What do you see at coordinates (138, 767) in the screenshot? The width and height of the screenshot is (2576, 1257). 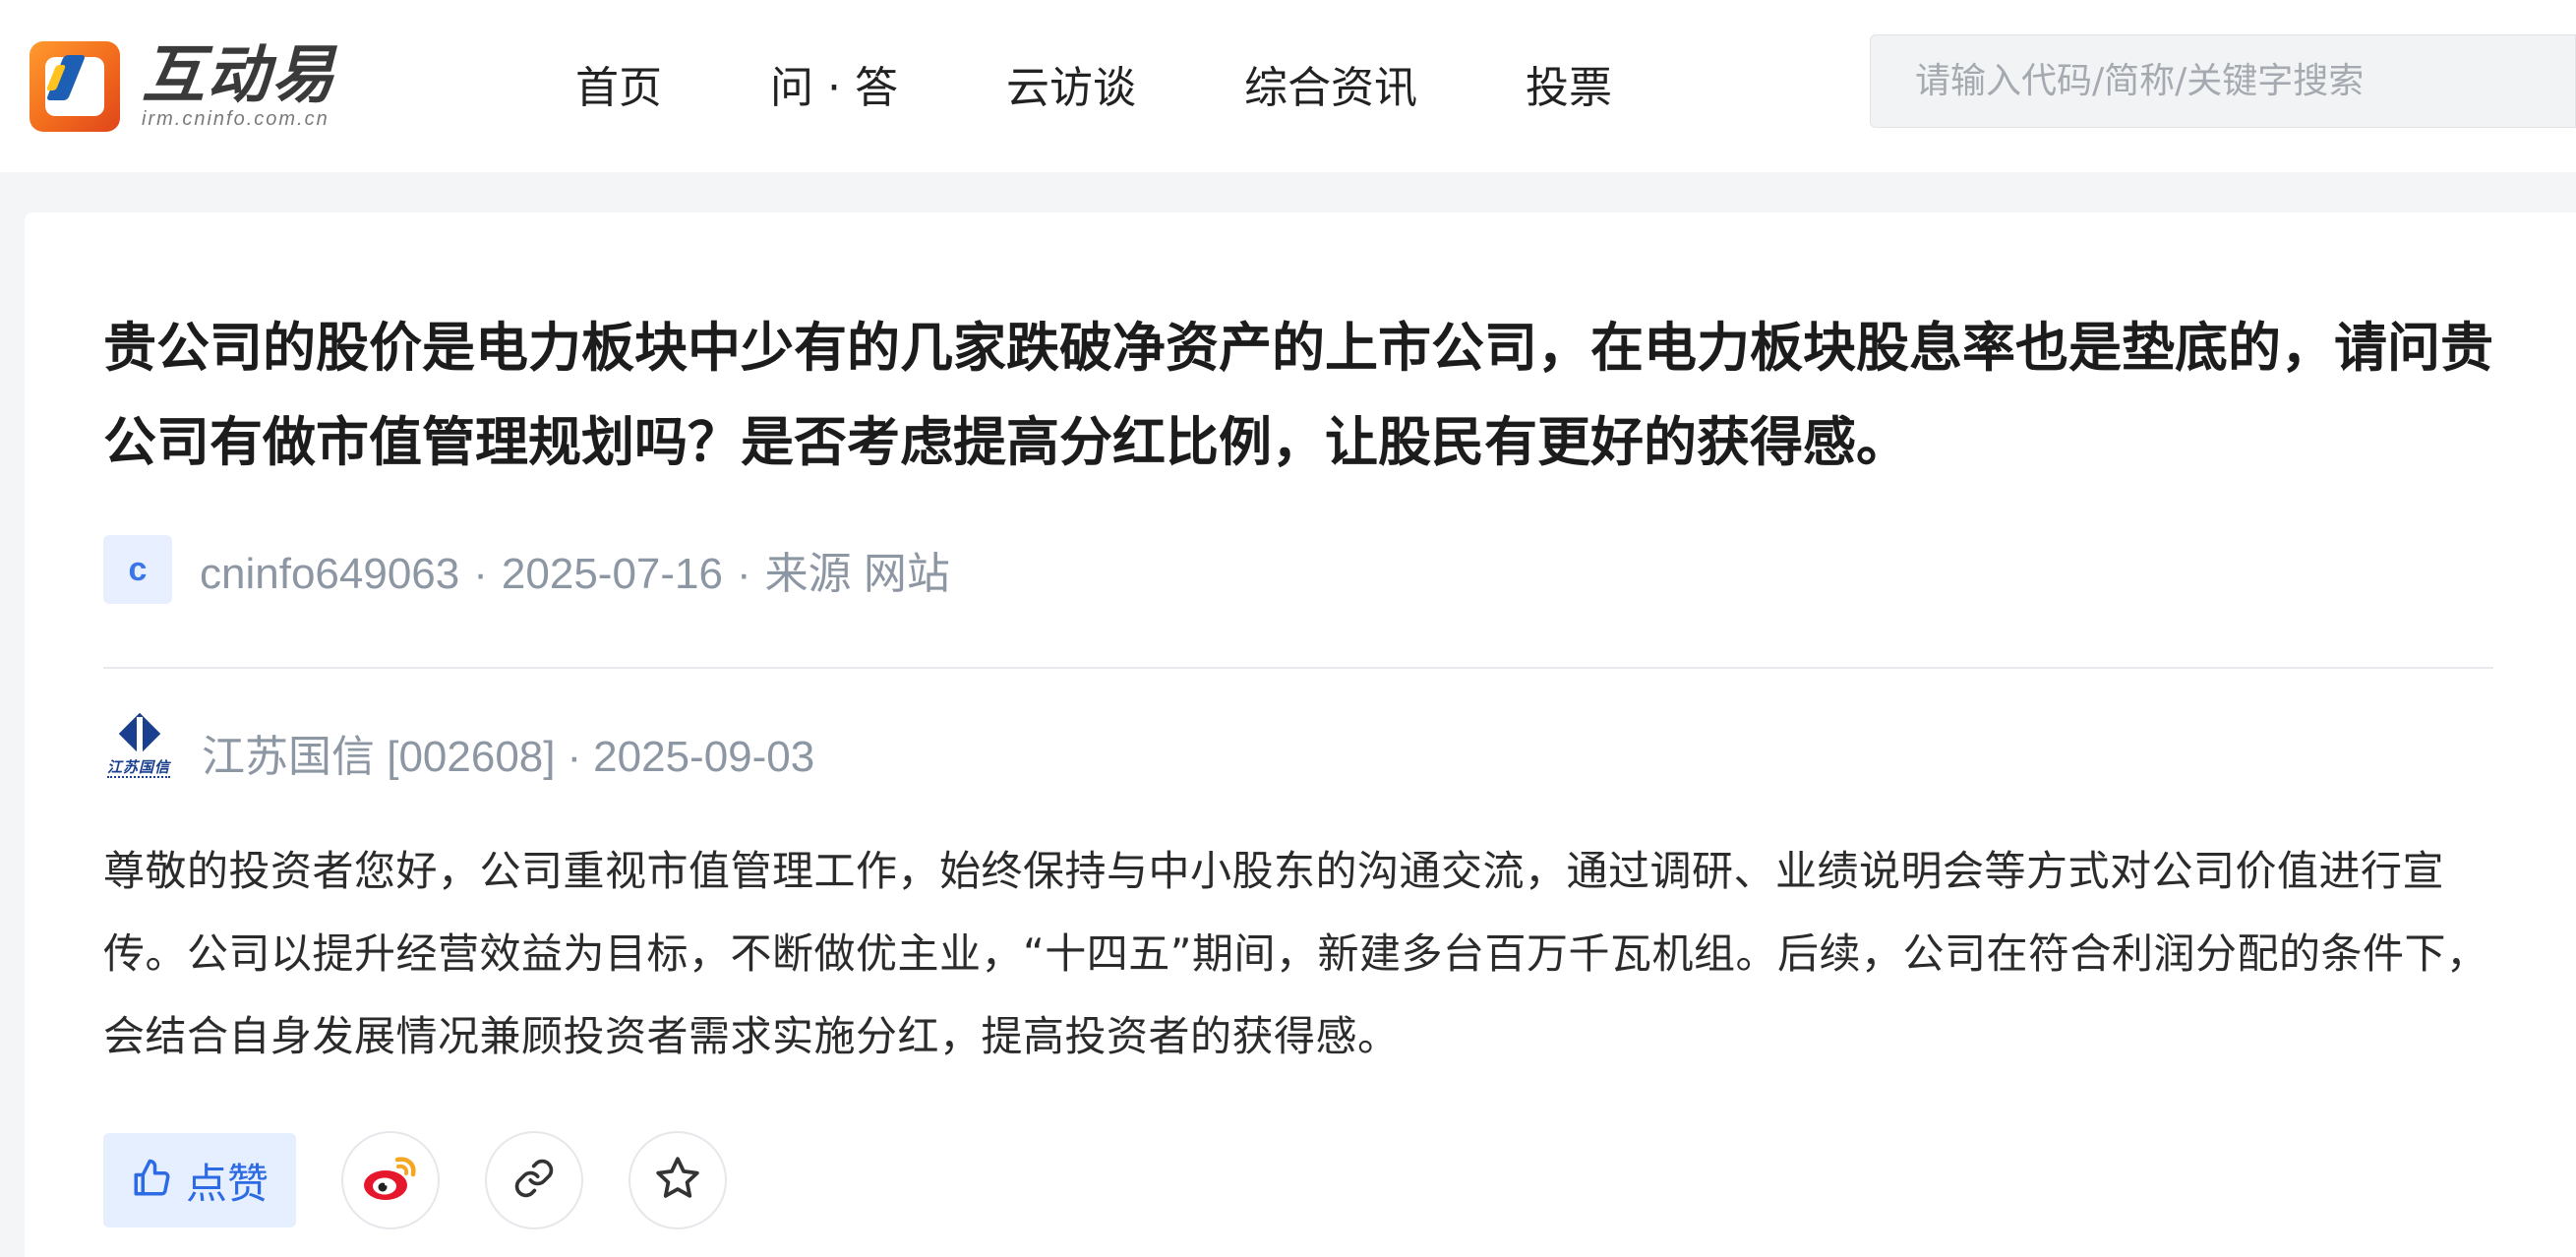 I see `company-logo-text: 江苏国信` at bounding box center [138, 767].